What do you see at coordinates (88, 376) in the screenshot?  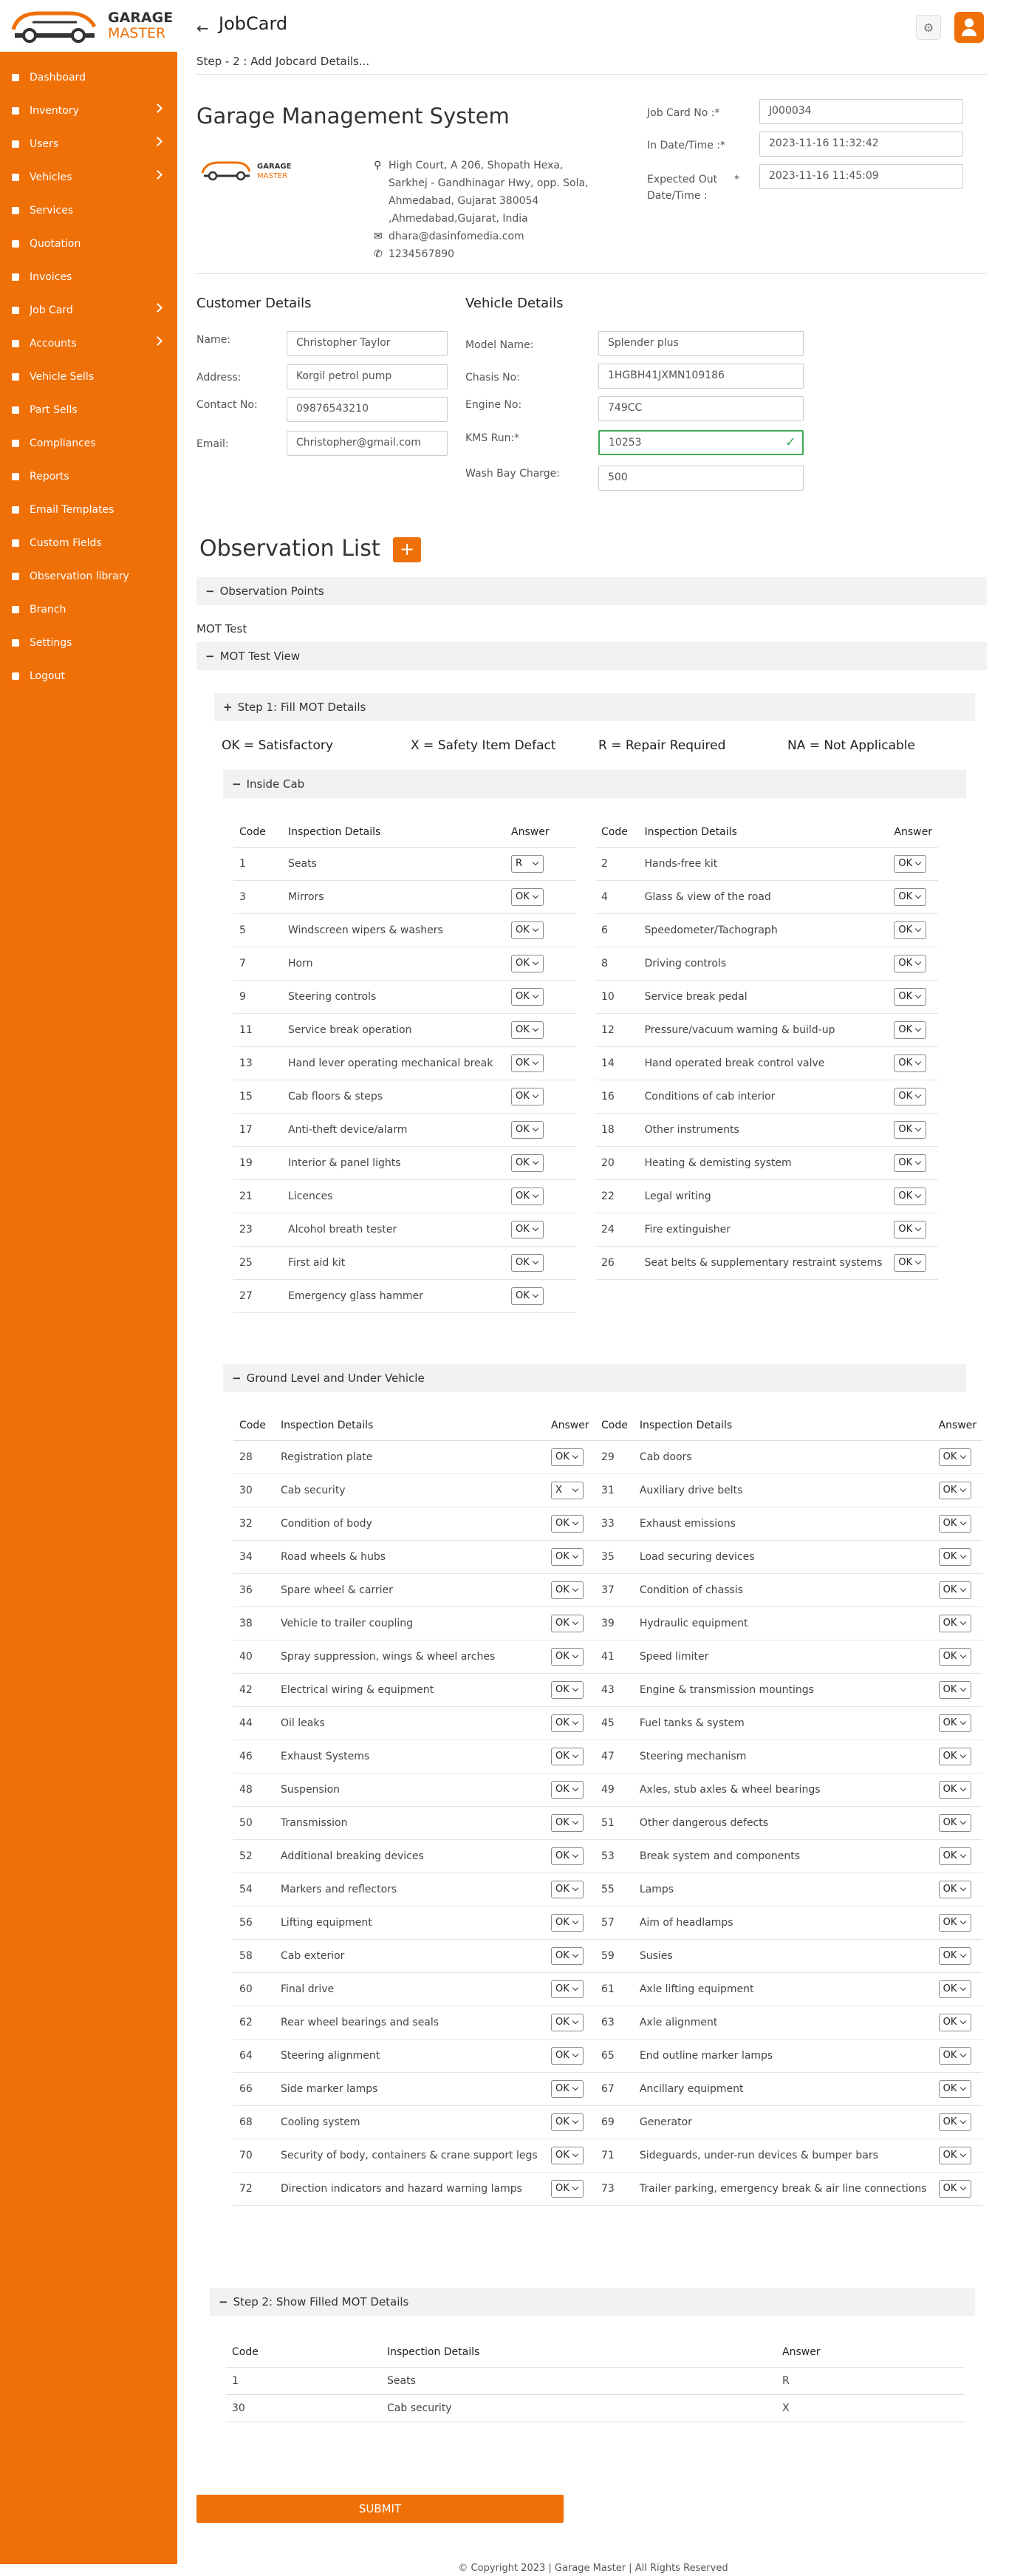 I see `sidebar-item-vehicle-sells: Vehicle Sells` at bounding box center [88, 376].